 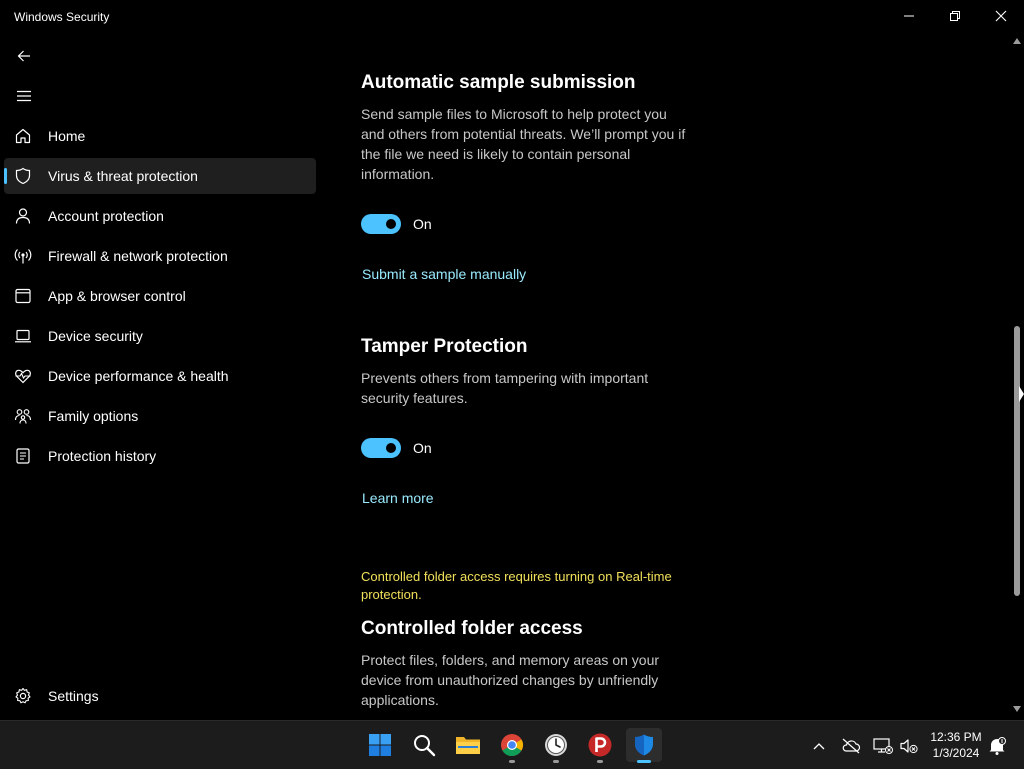 I want to click on sidebar-item-family-options: Family options, so click(x=160, y=416).